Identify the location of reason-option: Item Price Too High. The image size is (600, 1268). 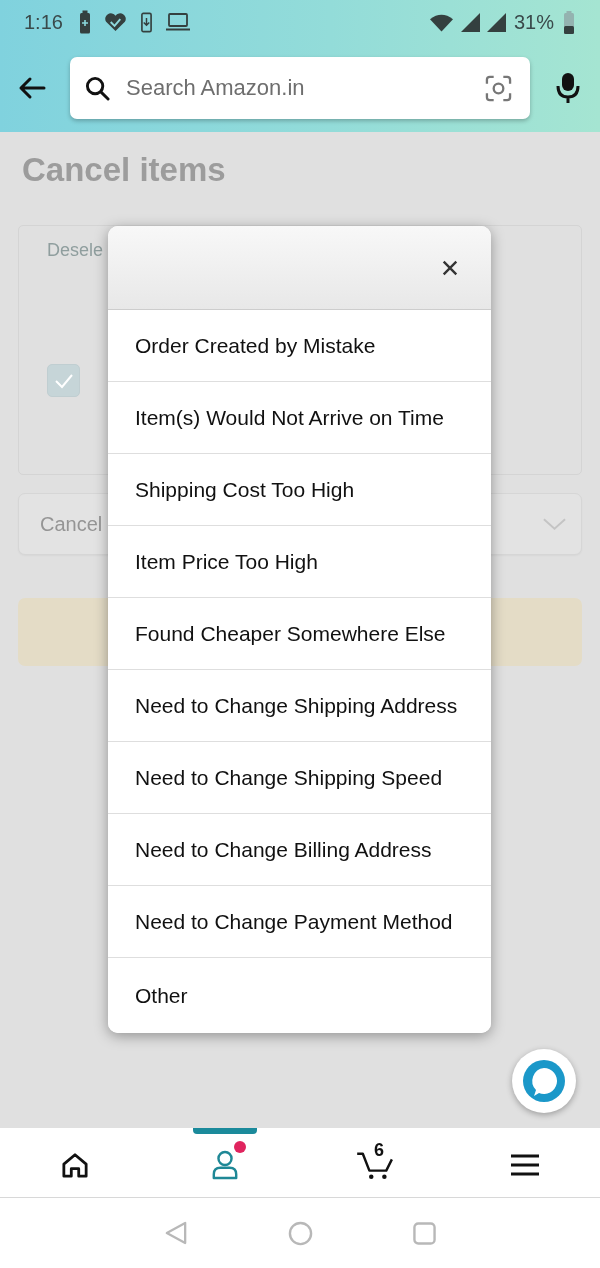
(299, 562).